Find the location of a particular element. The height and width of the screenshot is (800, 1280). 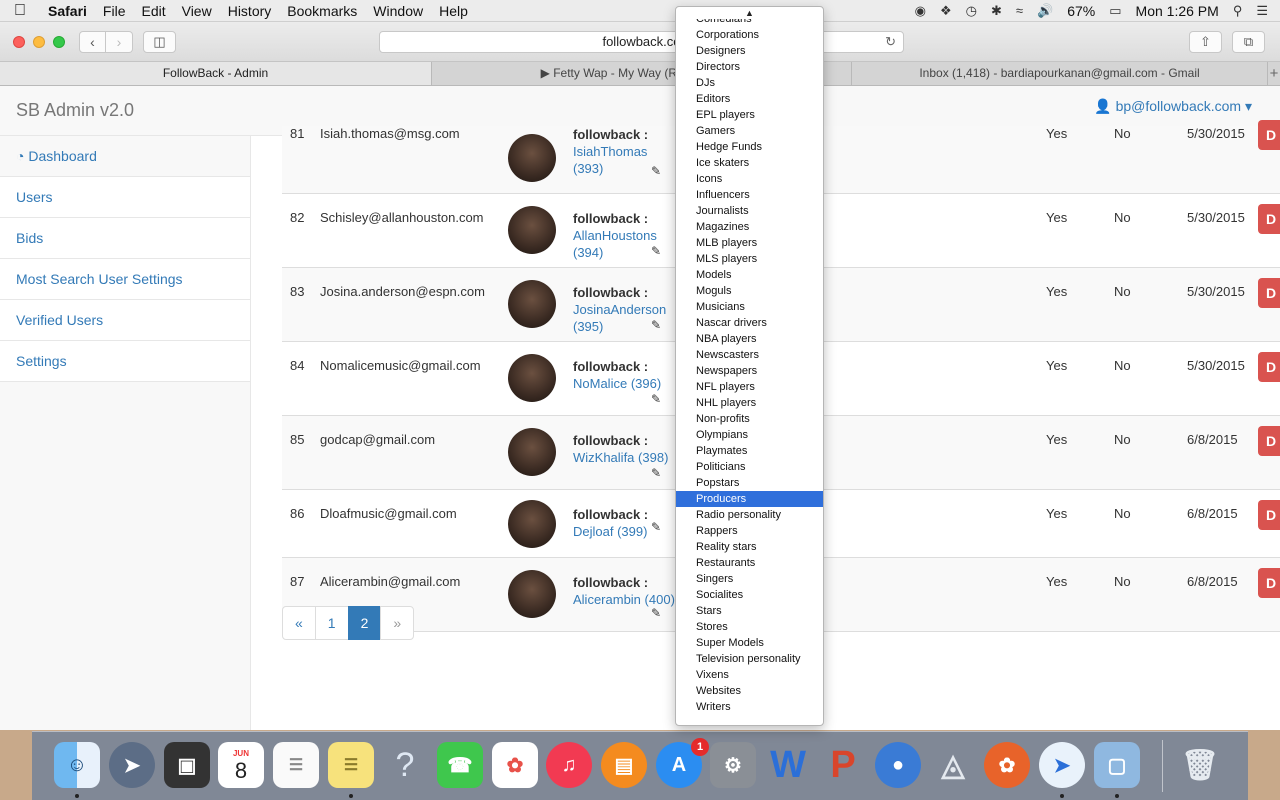

dropbox-icon: ❖ is located at coordinates (946, 11).